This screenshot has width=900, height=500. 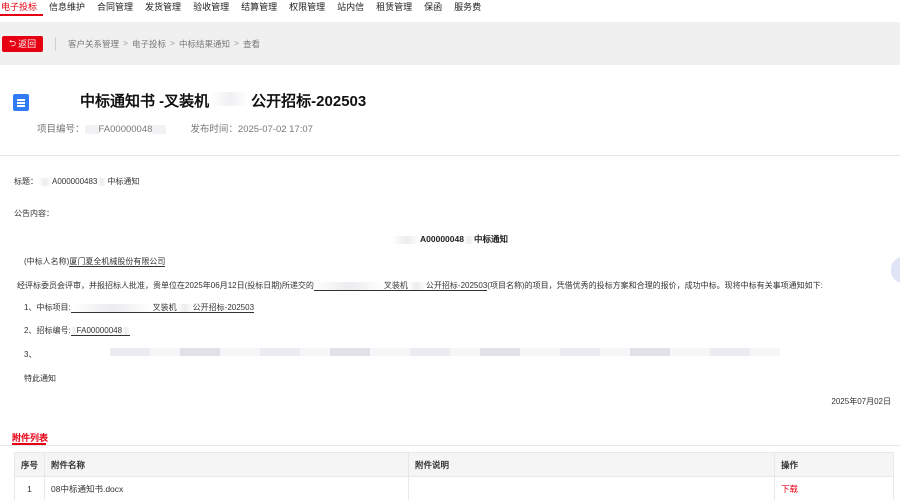 What do you see at coordinates (21, 102) in the screenshot?
I see `document-icon` at bounding box center [21, 102].